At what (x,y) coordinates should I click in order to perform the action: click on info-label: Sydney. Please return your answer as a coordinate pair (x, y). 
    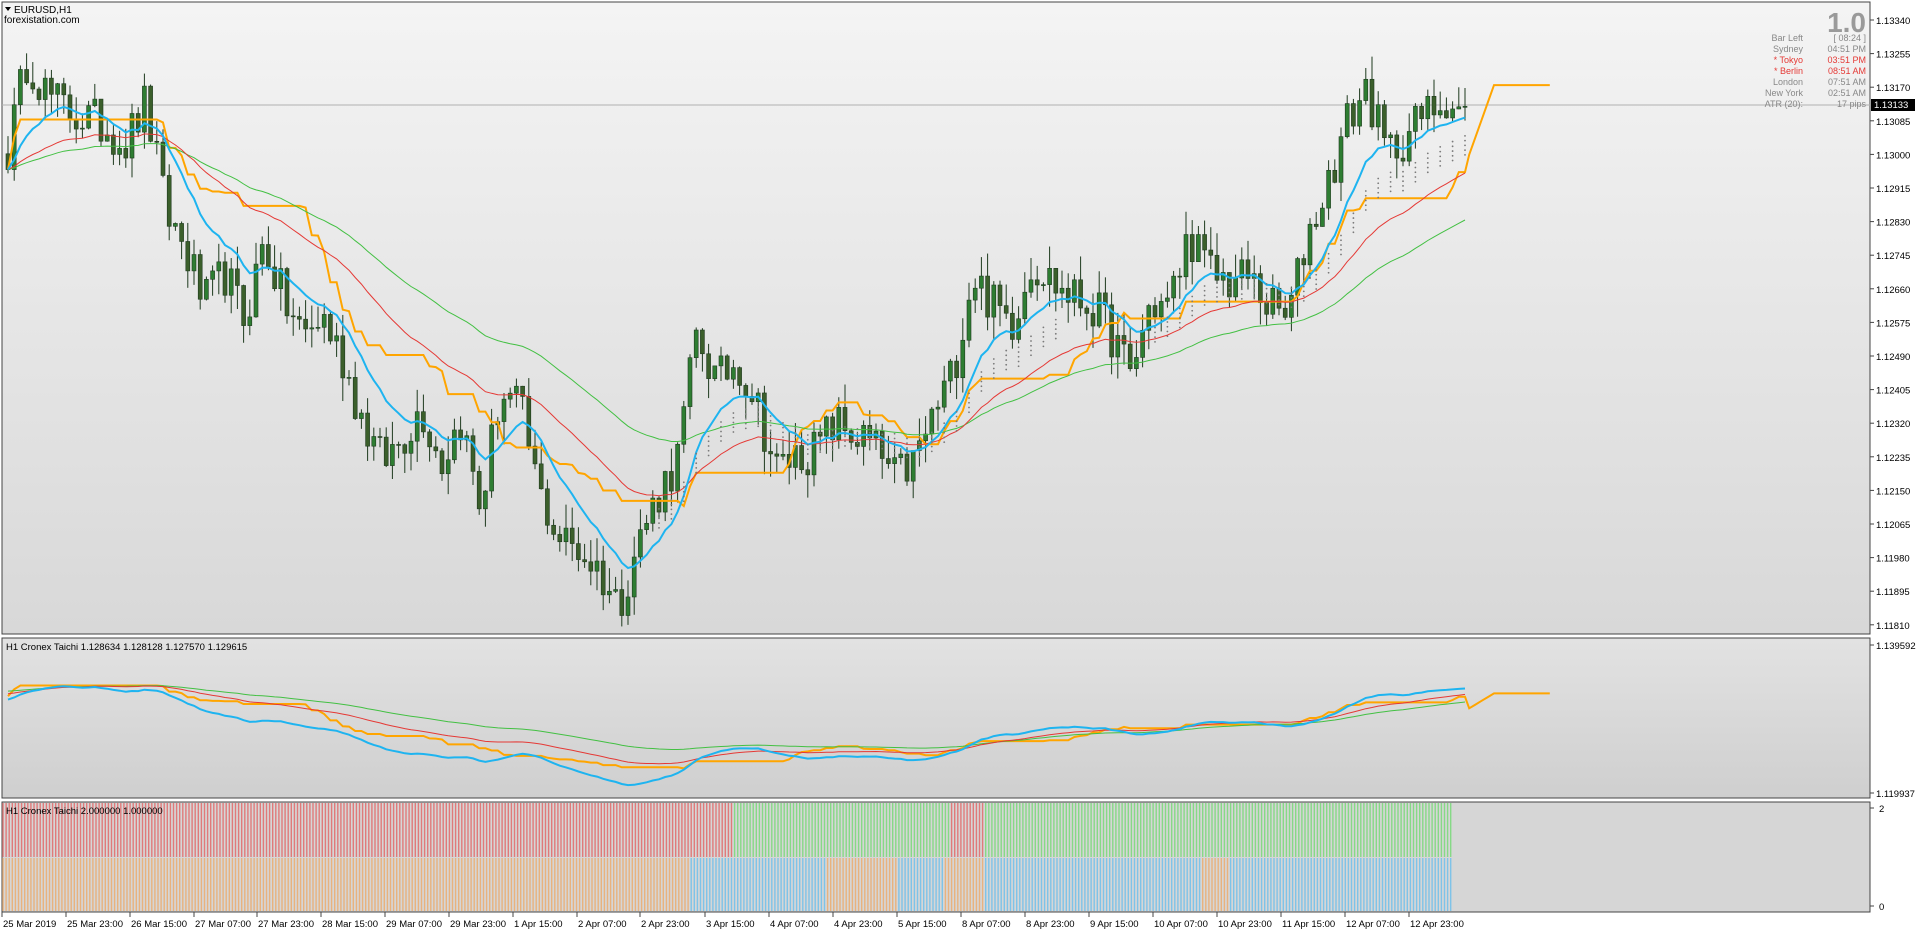
    Looking at the image, I should click on (1788, 49).